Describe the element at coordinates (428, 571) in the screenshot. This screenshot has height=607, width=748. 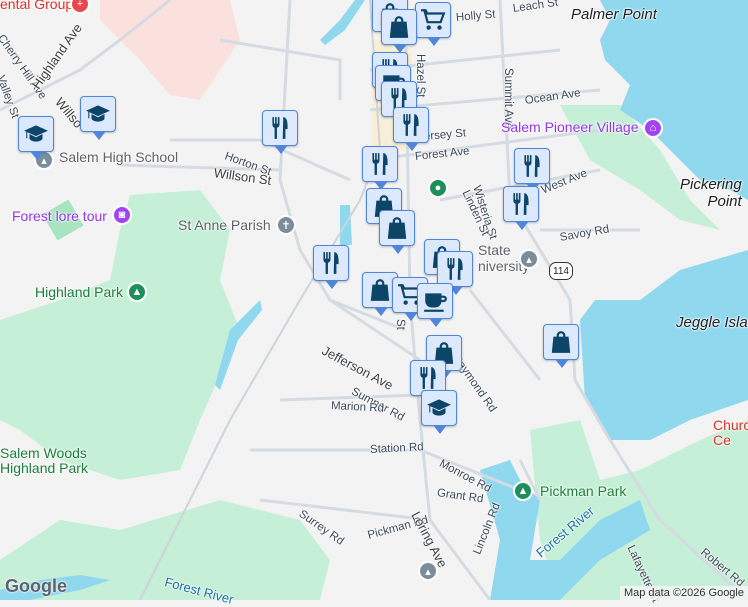
I see `school-icon: ▴` at that location.